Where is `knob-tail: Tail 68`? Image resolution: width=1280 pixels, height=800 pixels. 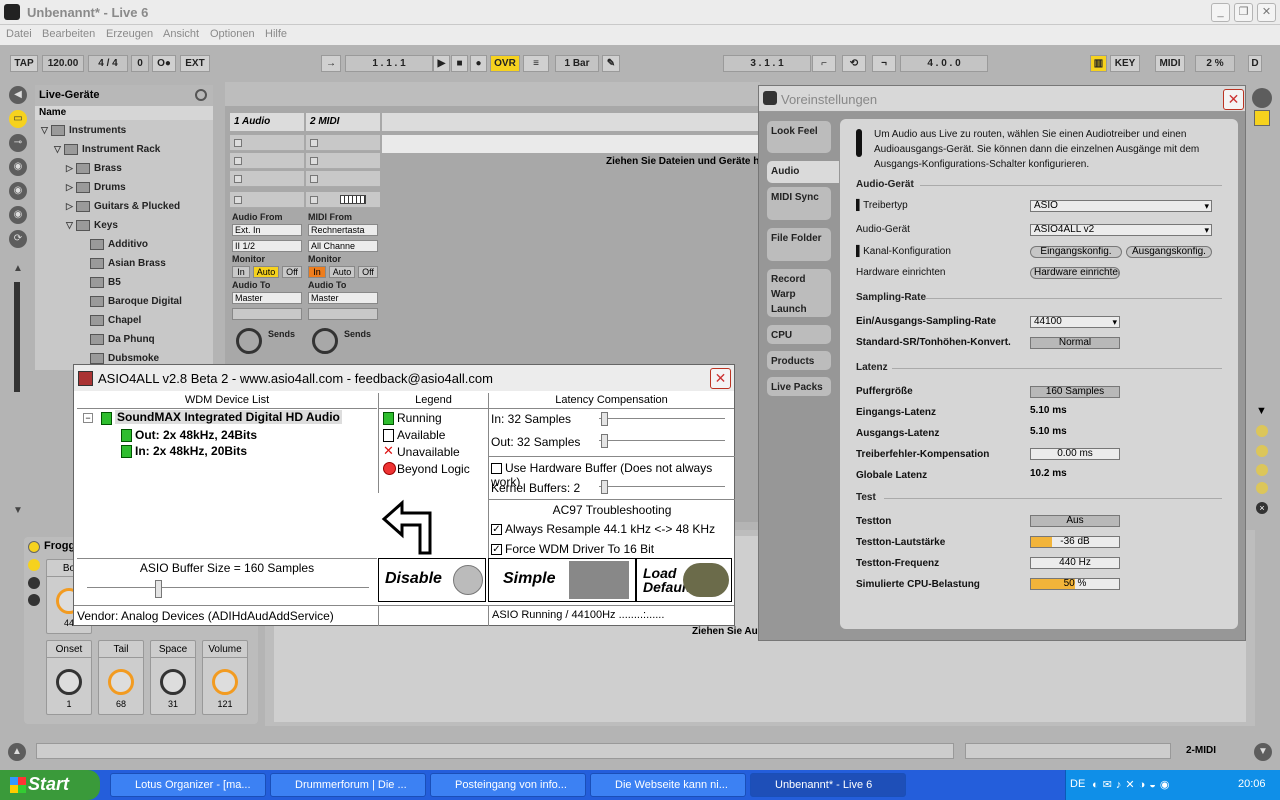
knob-tail: Tail 68 is located at coordinates (121, 677).